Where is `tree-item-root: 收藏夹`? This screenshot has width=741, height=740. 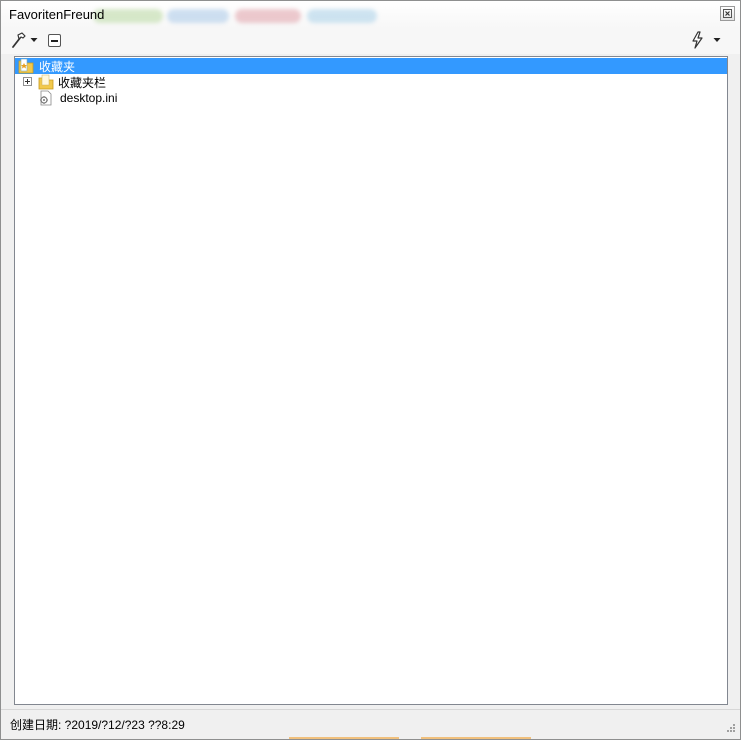
tree-item-root: 收藏夹 is located at coordinates (371, 66).